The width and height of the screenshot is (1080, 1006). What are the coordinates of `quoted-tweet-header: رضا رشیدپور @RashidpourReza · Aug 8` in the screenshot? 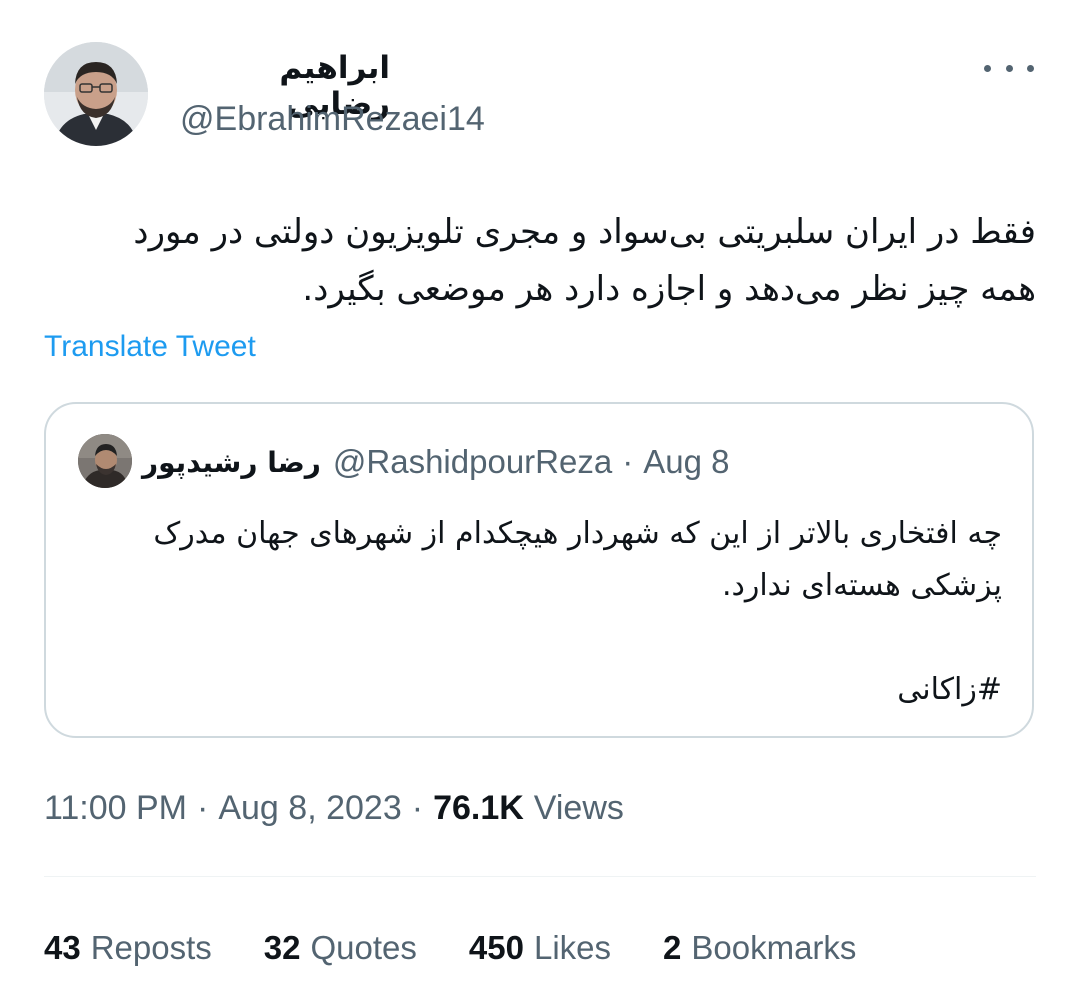 It's located at (435, 462).